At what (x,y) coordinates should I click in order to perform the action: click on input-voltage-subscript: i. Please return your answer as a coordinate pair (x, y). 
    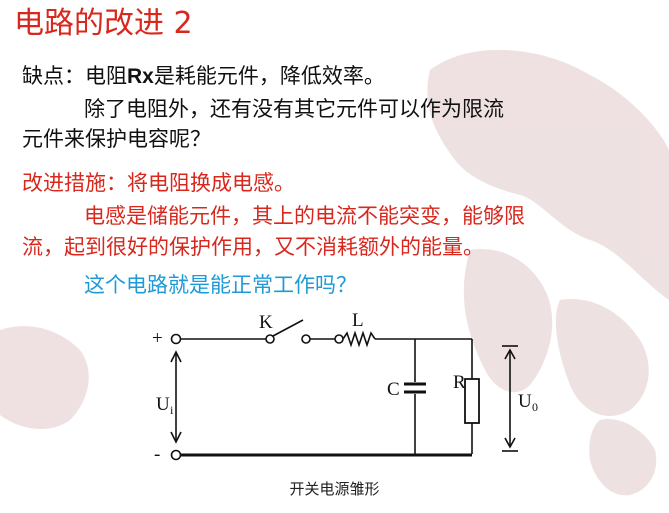
    Looking at the image, I should click on (172, 410).